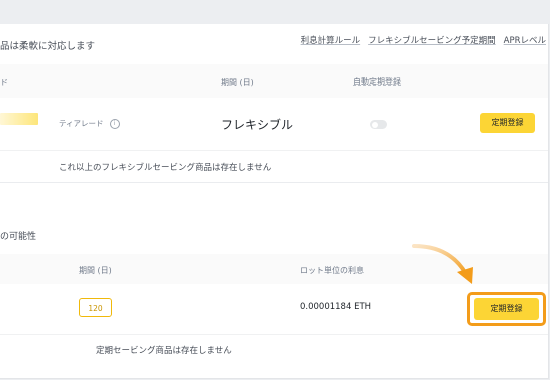 This screenshot has height=380, width=550. What do you see at coordinates (257, 125) in the screenshot?
I see `flexible-period: フレキシブル` at bounding box center [257, 125].